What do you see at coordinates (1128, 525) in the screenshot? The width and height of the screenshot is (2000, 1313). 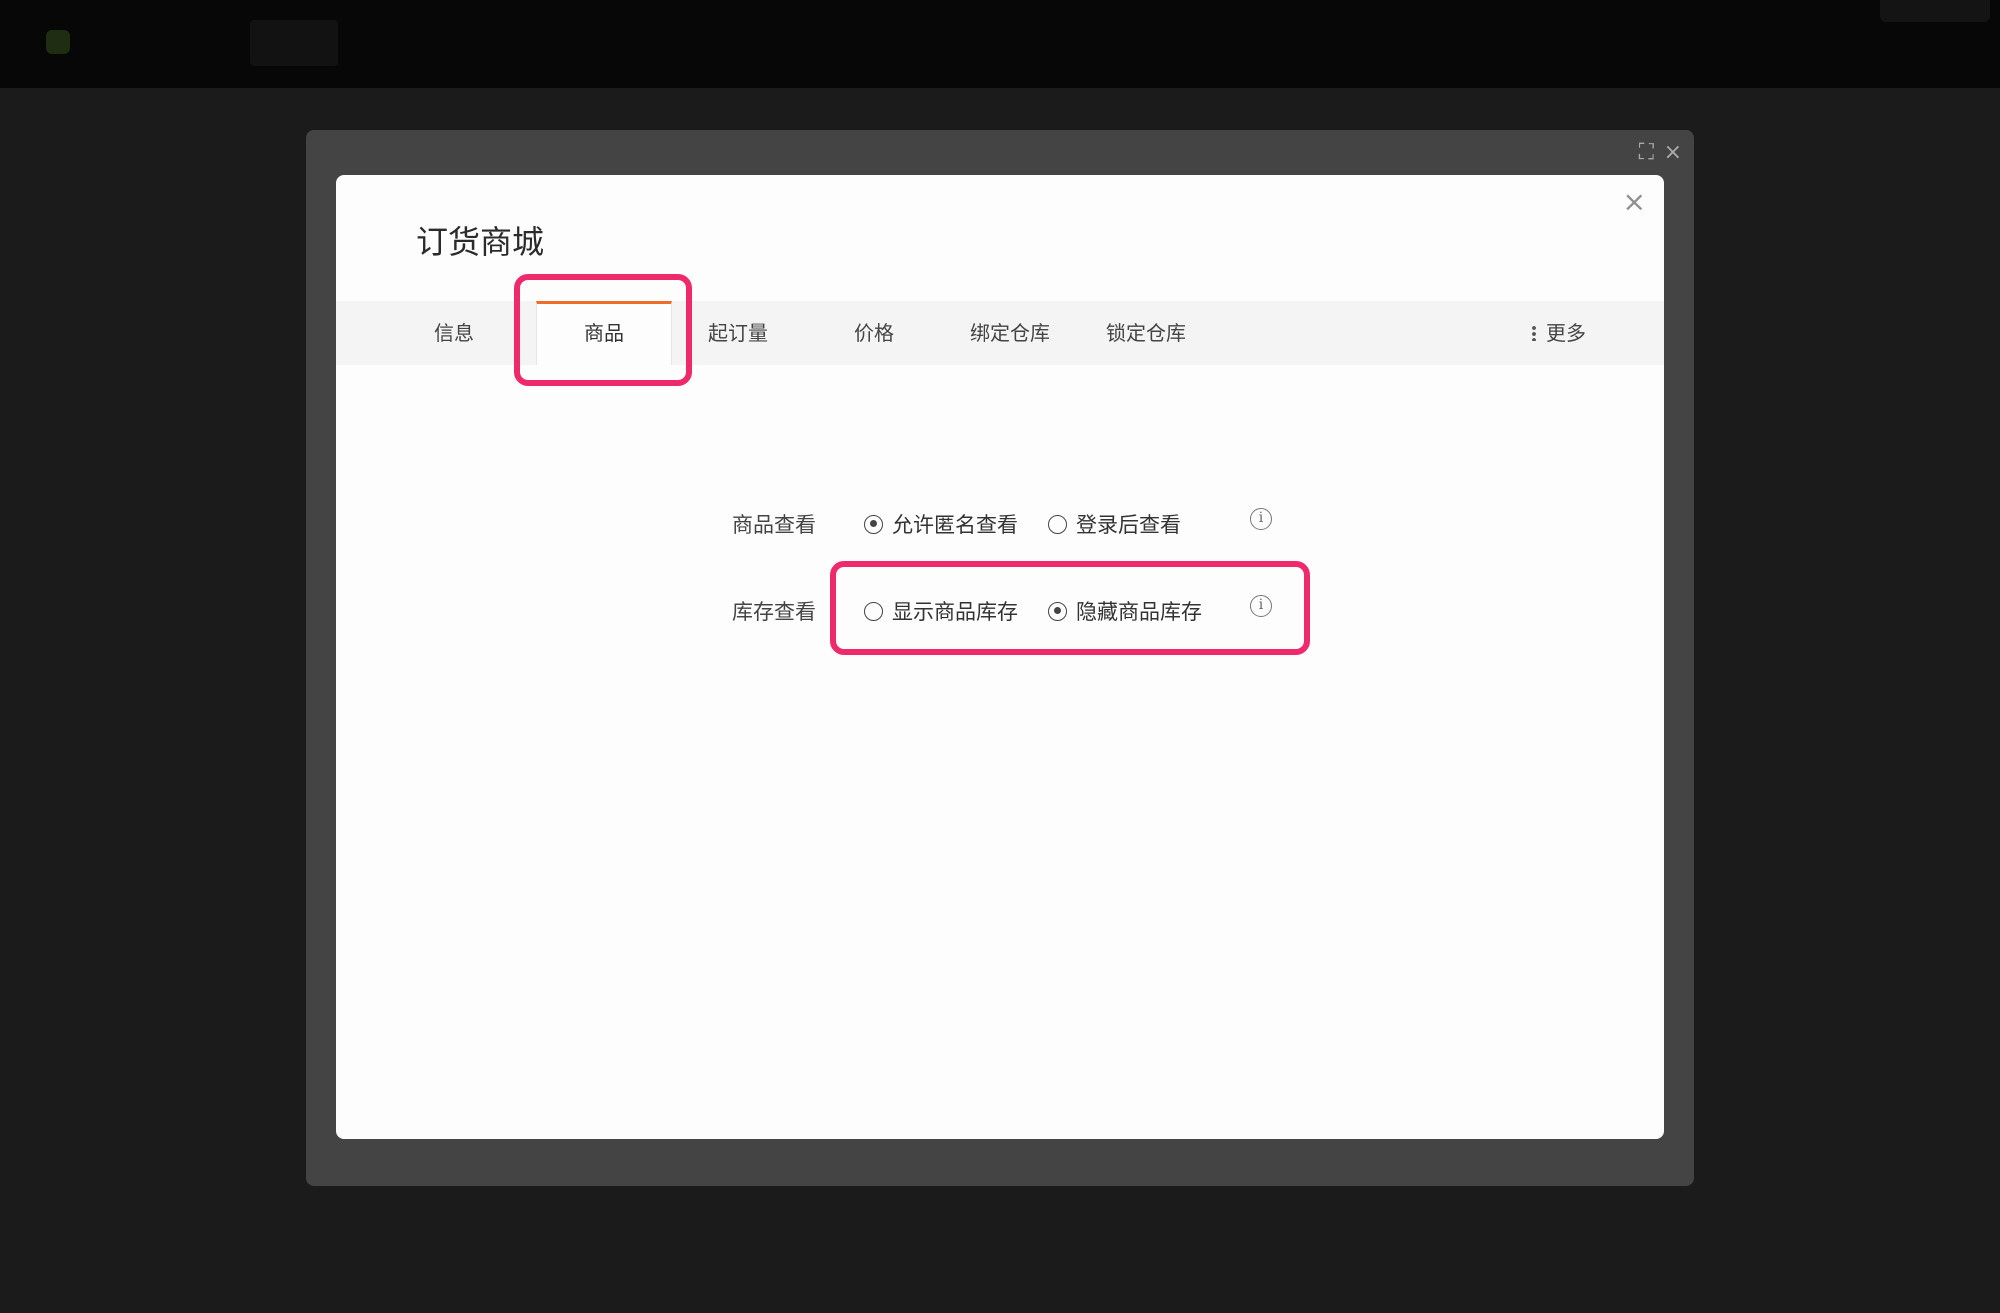 I see `radio-label: 登录后查看` at bounding box center [1128, 525].